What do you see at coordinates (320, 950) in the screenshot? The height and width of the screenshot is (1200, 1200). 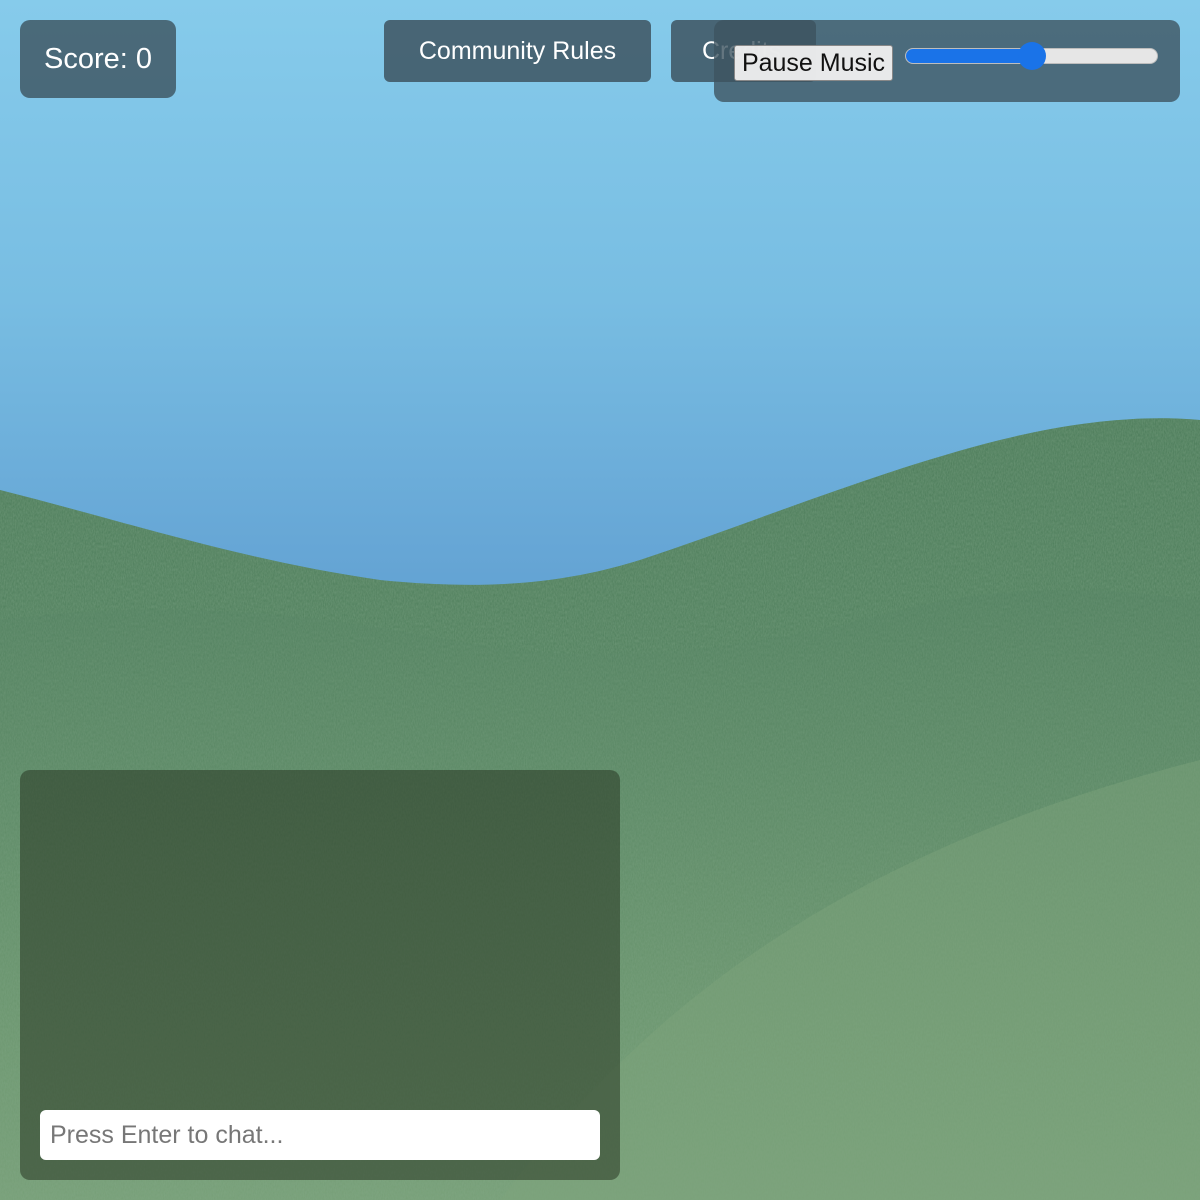 I see `chat-messages` at bounding box center [320, 950].